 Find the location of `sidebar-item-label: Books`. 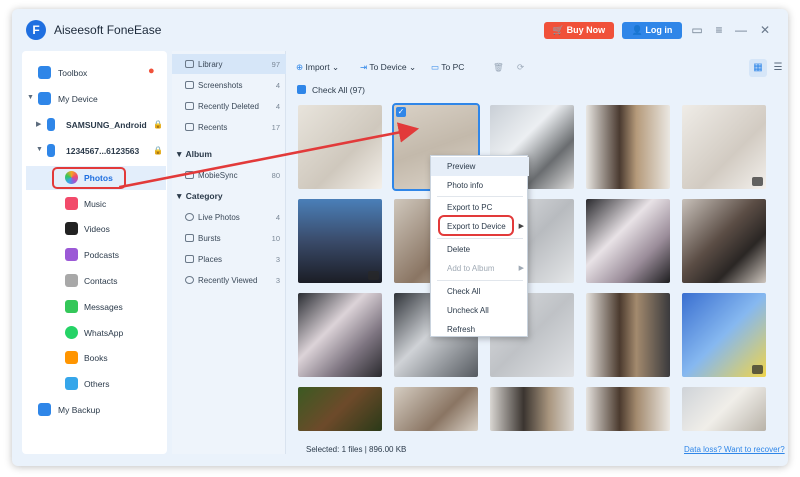

sidebar-item-label: Books is located at coordinates (96, 358).